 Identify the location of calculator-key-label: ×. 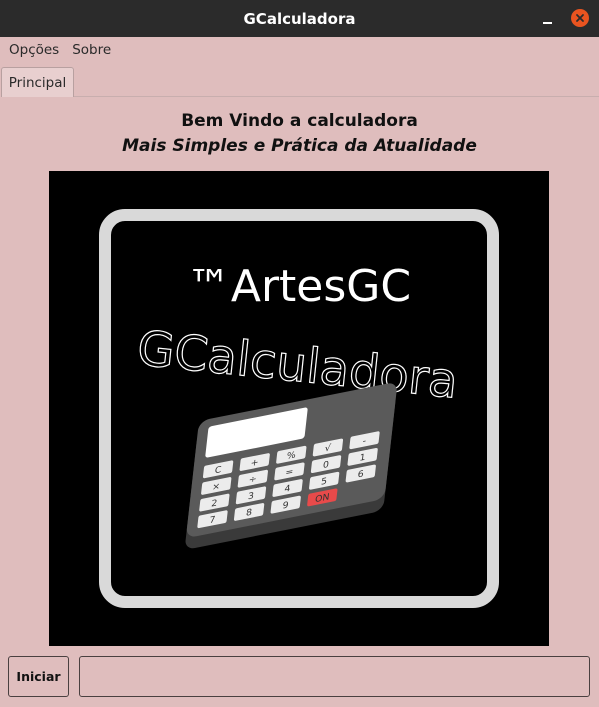
(216, 487).